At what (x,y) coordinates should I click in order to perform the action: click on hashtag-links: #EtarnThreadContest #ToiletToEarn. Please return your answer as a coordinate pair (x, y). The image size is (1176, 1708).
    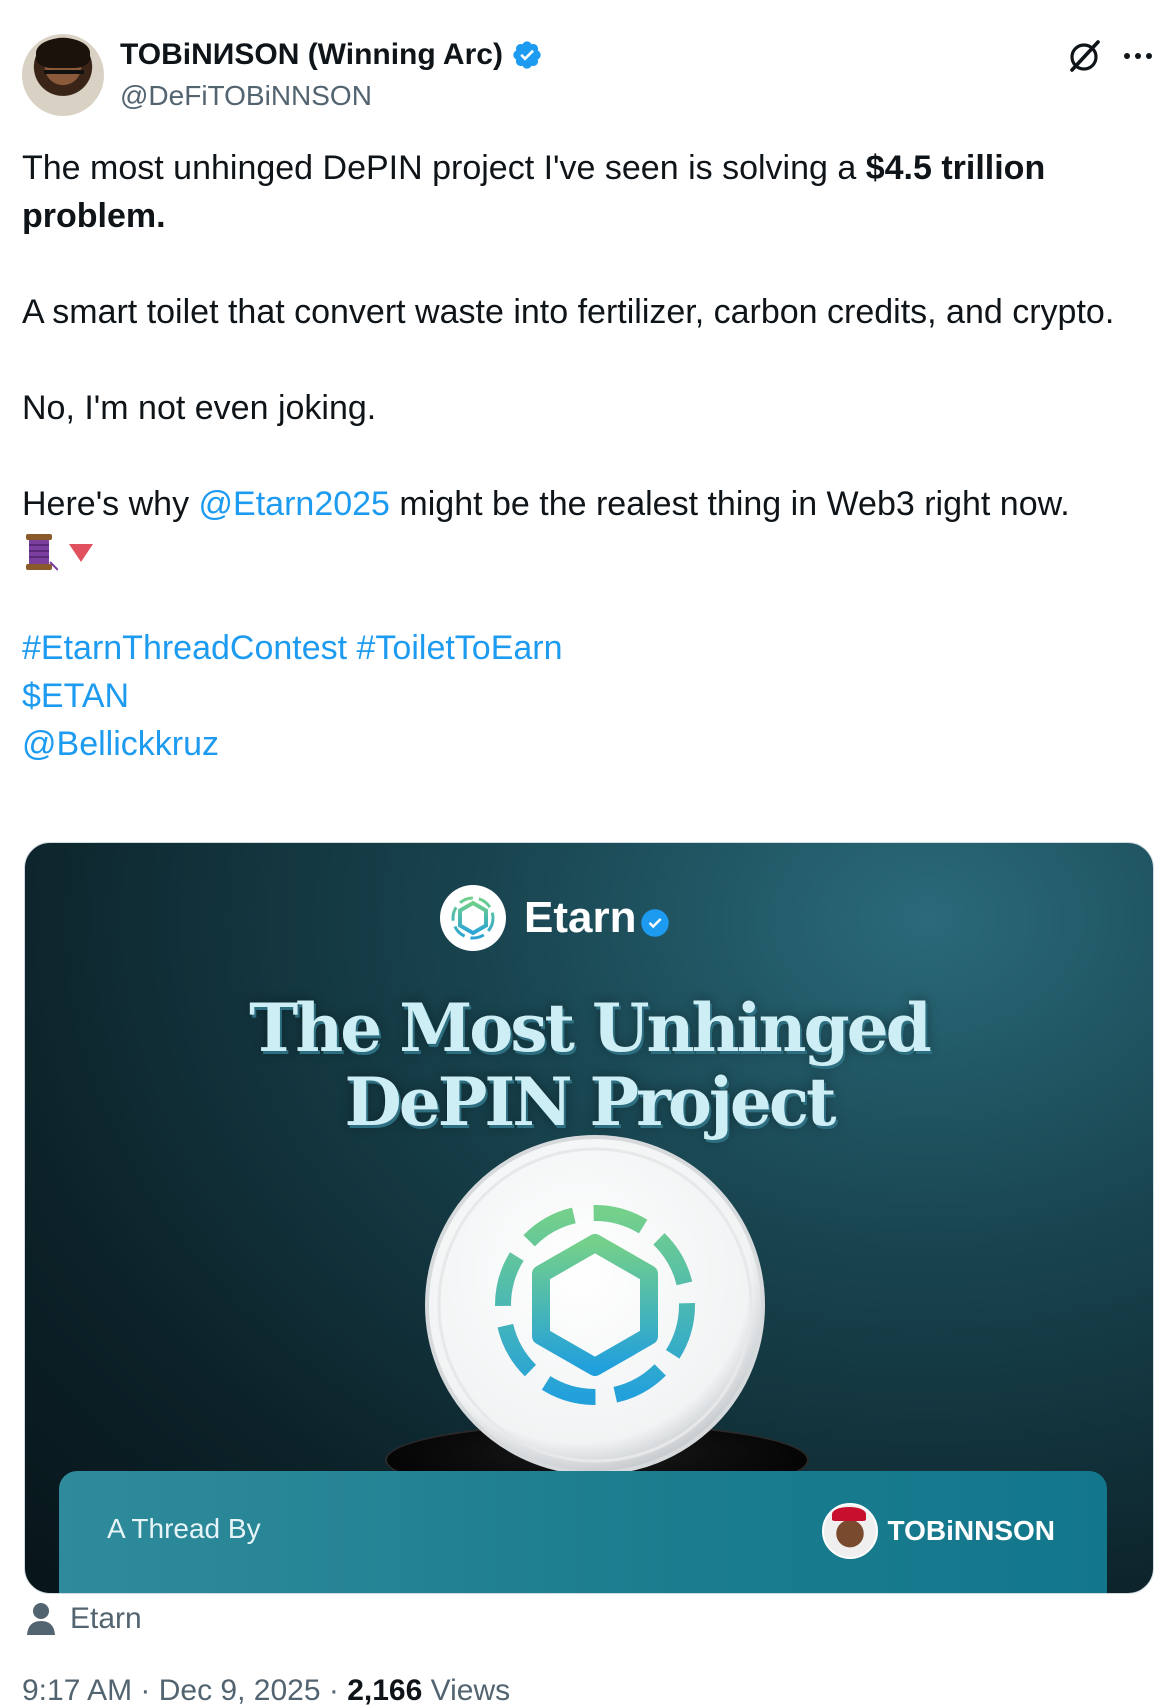
    Looking at the image, I should click on (577, 648).